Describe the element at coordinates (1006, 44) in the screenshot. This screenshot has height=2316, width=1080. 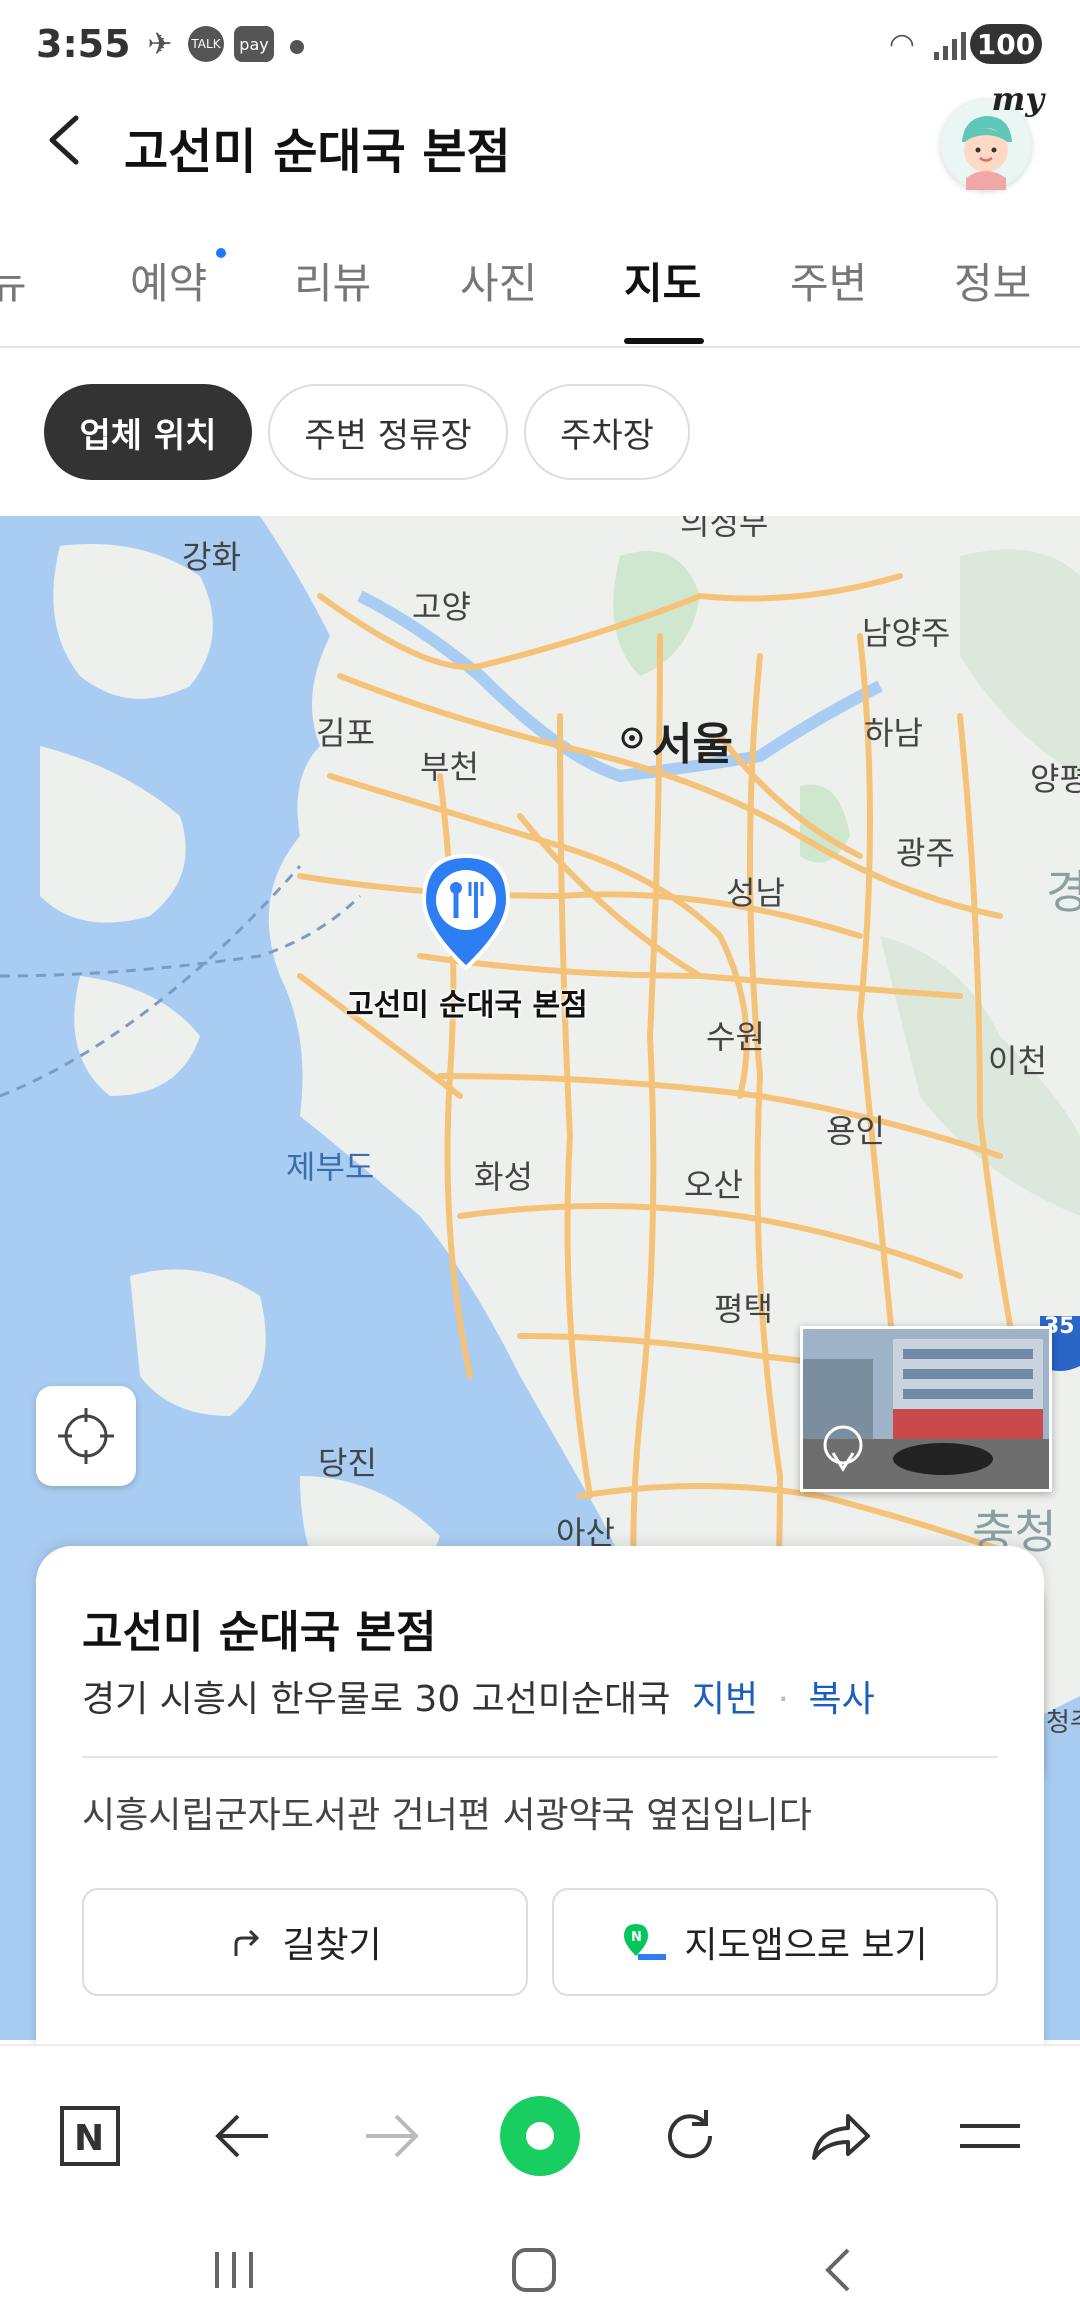
I see `battery-indicator: 100` at that location.